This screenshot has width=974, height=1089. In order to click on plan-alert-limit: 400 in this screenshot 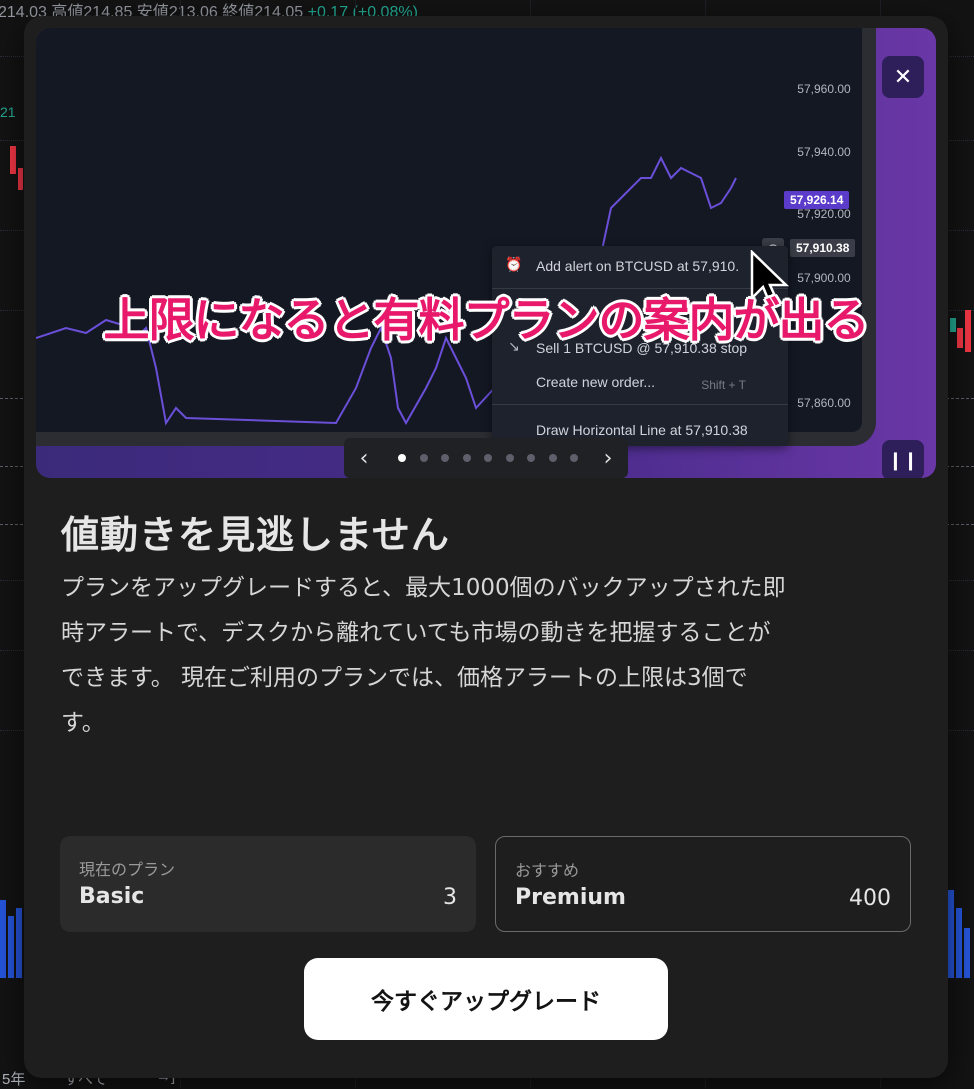, I will do `click(870, 898)`.